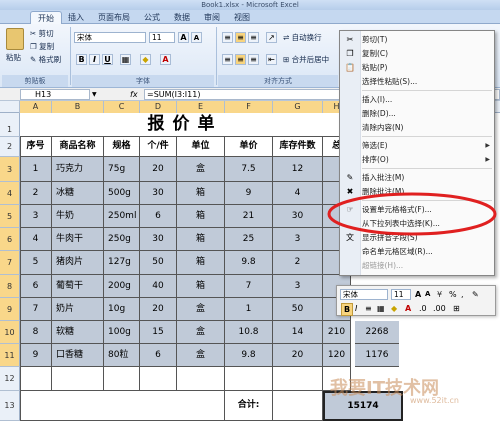 The height and width of the screenshot is (421, 500). Describe the element at coordinates (462, 294) in the screenshot. I see `mini-comma-icon: ,` at that location.